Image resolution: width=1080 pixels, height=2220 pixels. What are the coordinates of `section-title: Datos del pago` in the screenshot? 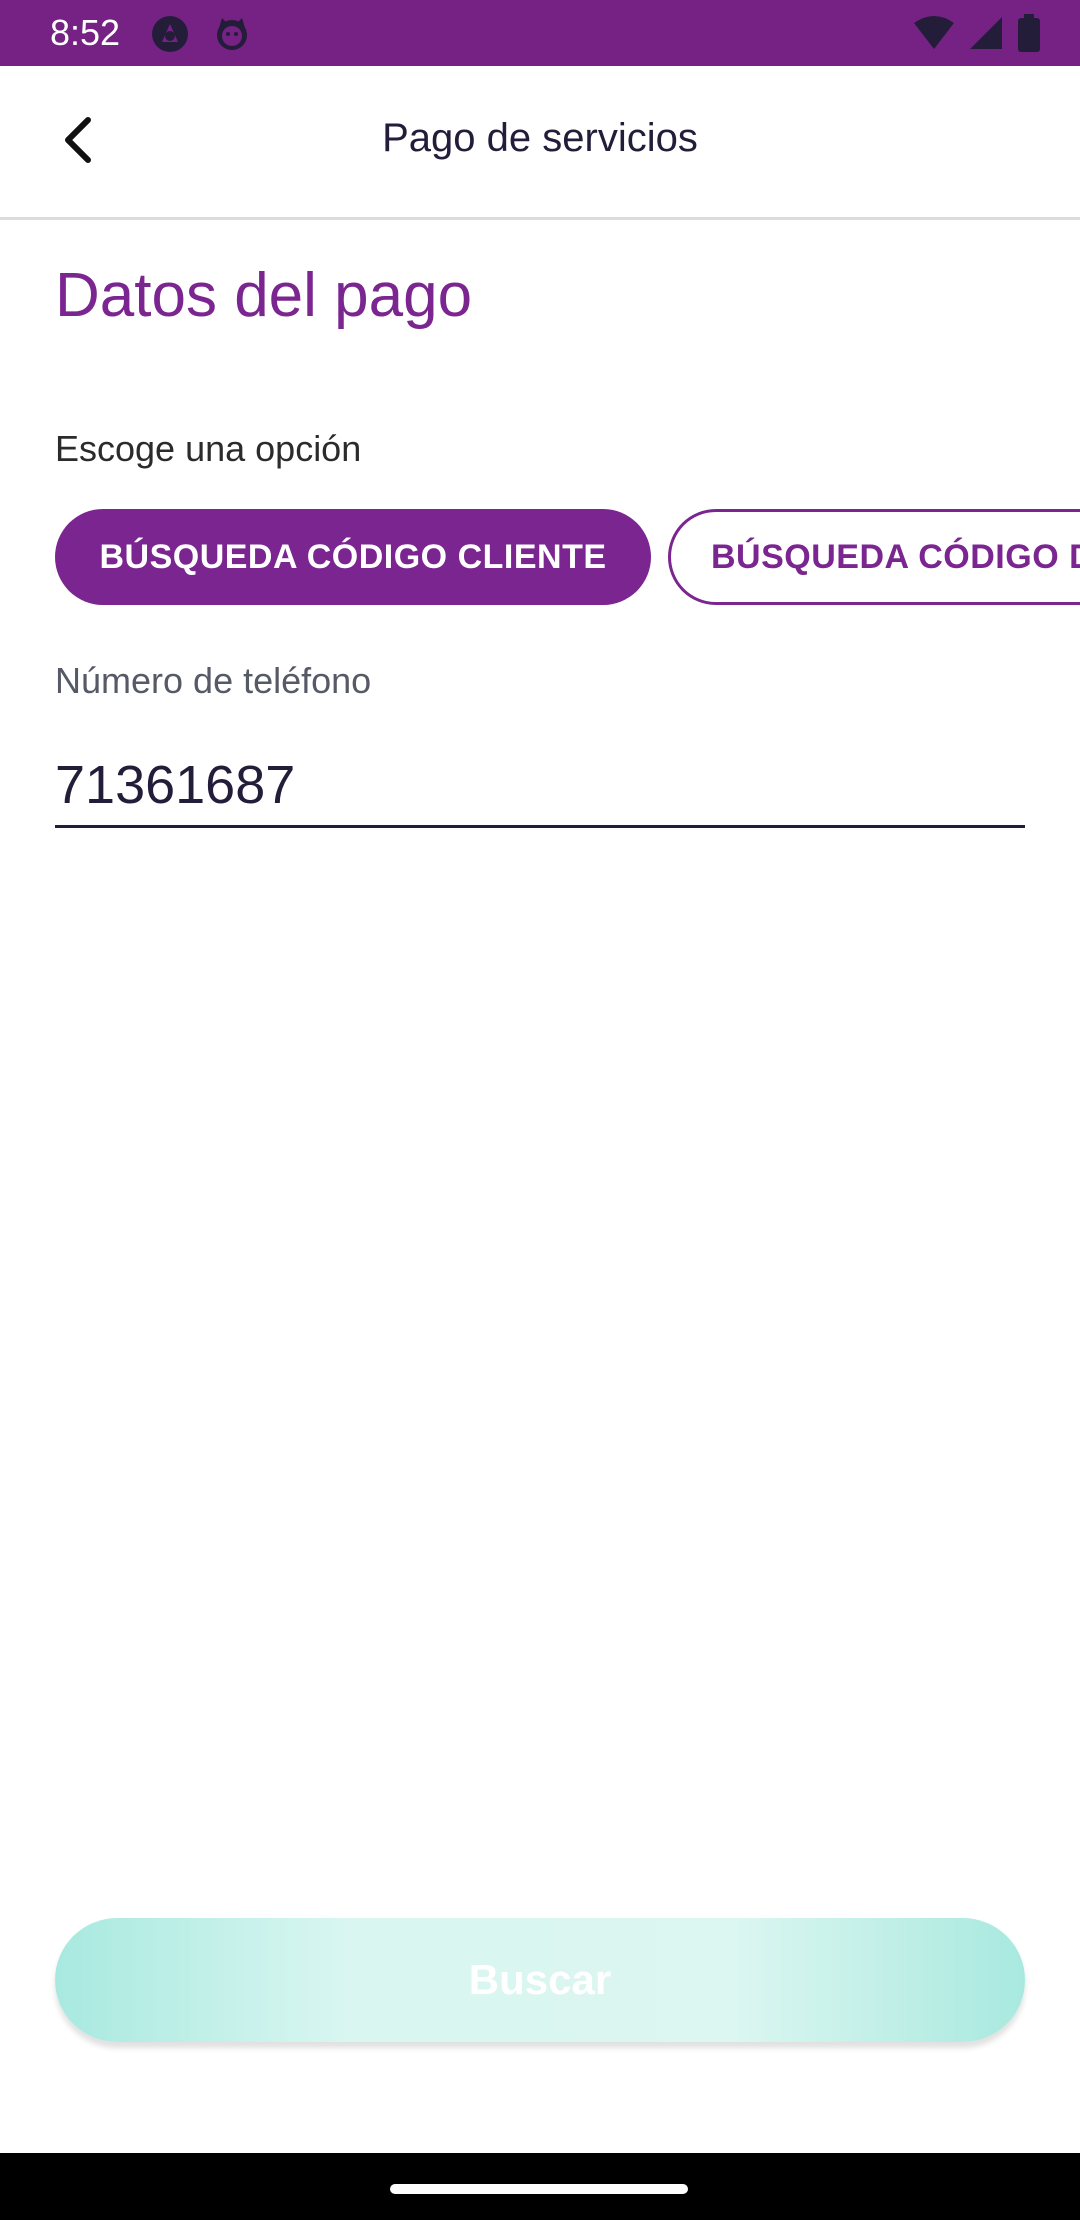 It's located at (264, 295).